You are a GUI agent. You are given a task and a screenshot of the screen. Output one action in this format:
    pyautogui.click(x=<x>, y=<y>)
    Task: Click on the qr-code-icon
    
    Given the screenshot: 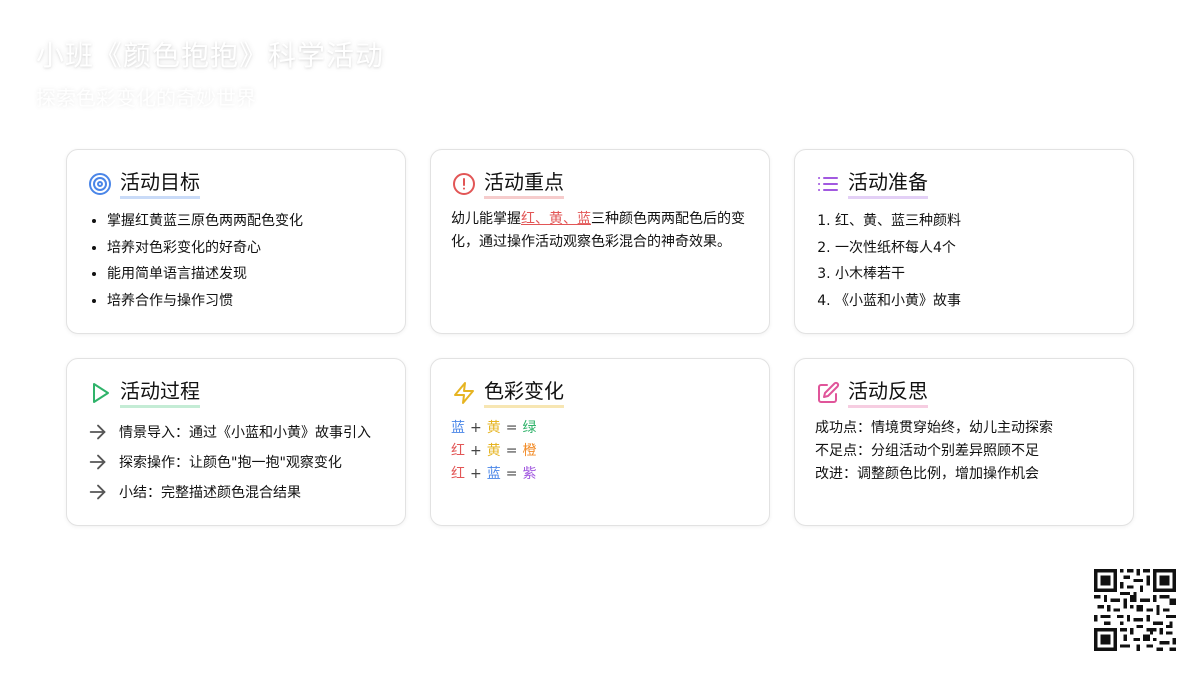 What is the action you would take?
    pyautogui.click(x=1135, y=610)
    